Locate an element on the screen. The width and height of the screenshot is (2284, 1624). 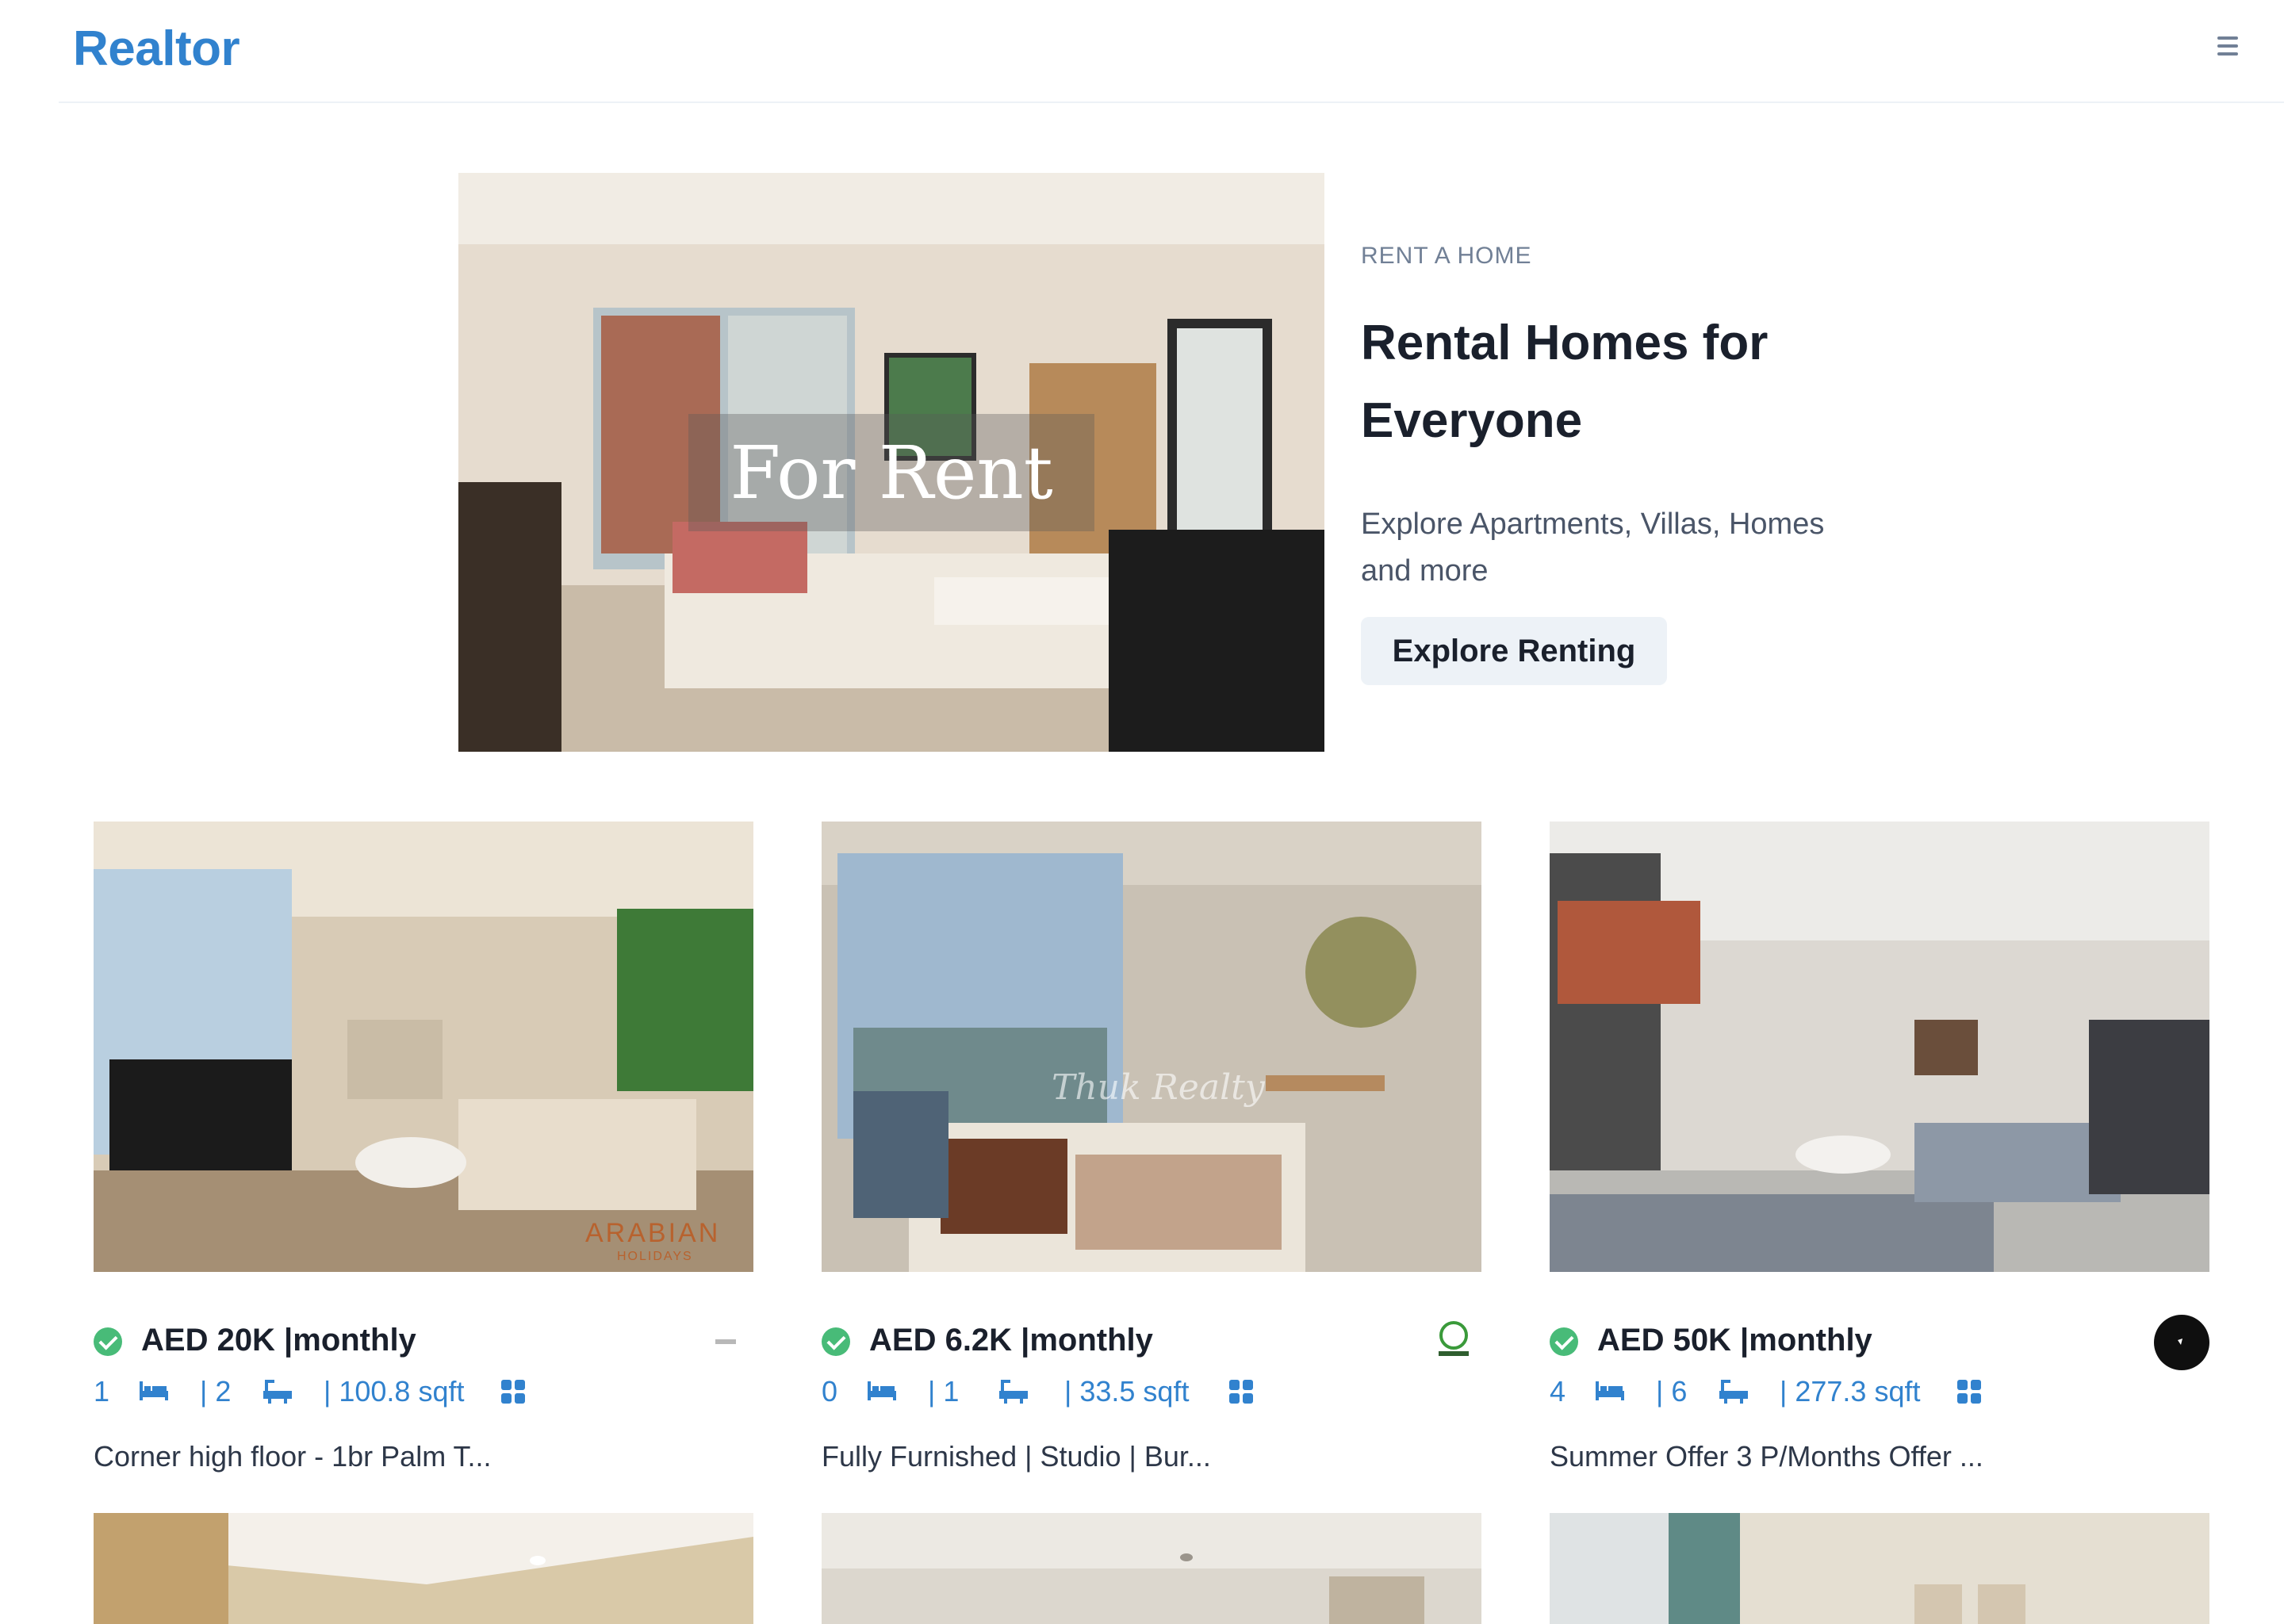
baths-count: | 1 is located at coordinates (944, 1391).